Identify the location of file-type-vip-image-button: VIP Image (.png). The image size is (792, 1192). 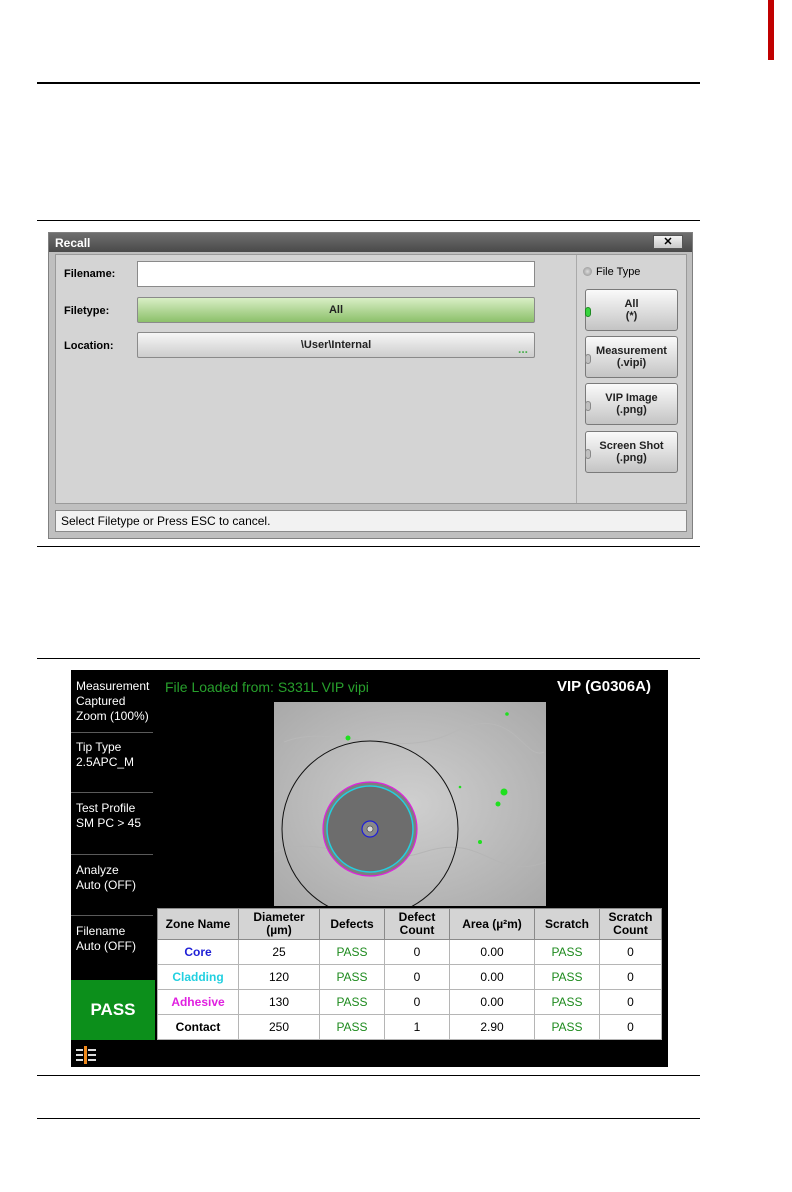
(631, 404).